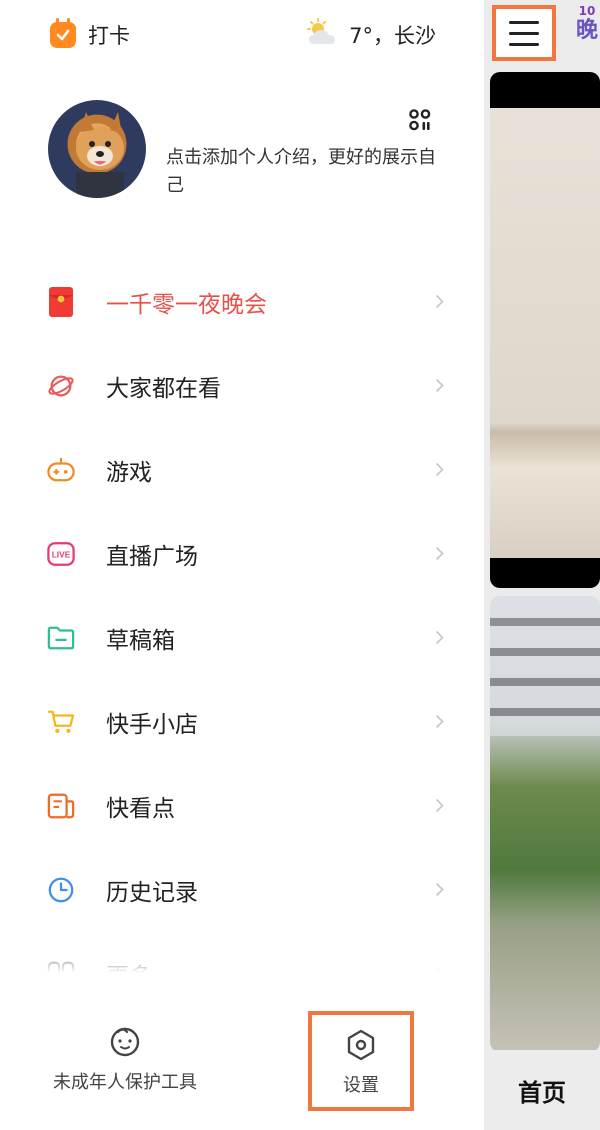  What do you see at coordinates (242, 722) in the screenshot?
I see `menu-item-shop: 快手小店` at bounding box center [242, 722].